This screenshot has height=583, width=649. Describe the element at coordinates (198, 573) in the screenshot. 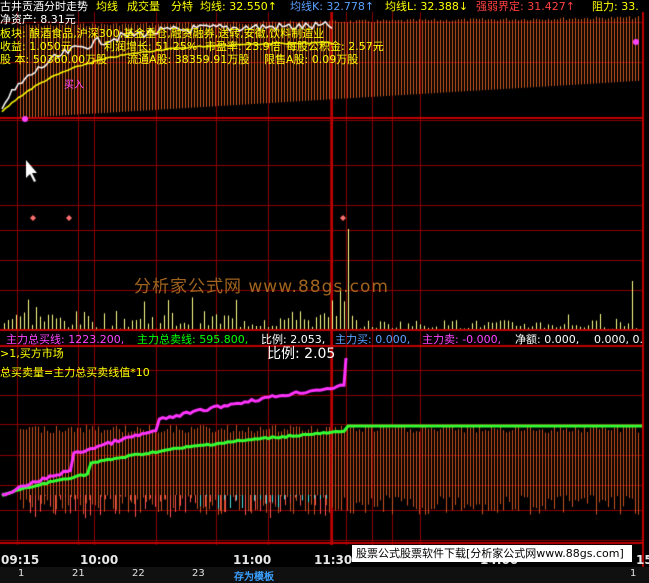

I see `tab-23: 23` at that location.